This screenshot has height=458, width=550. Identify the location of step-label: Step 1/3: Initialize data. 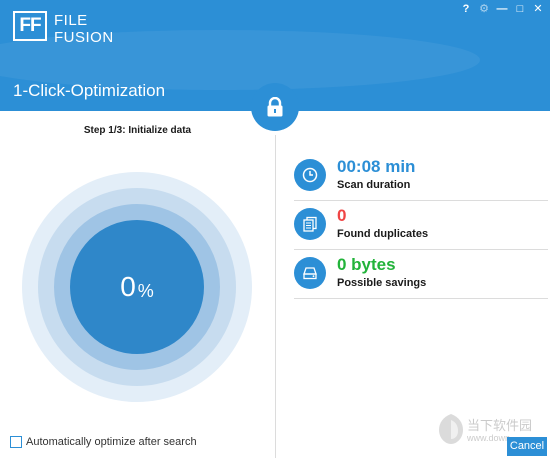
(137, 130).